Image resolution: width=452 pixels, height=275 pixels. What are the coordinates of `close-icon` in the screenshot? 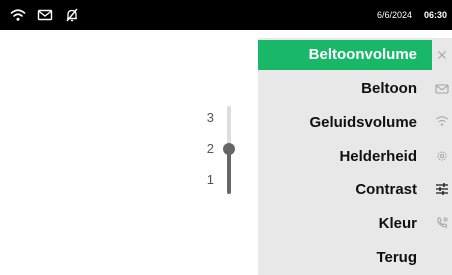 It's located at (442, 55).